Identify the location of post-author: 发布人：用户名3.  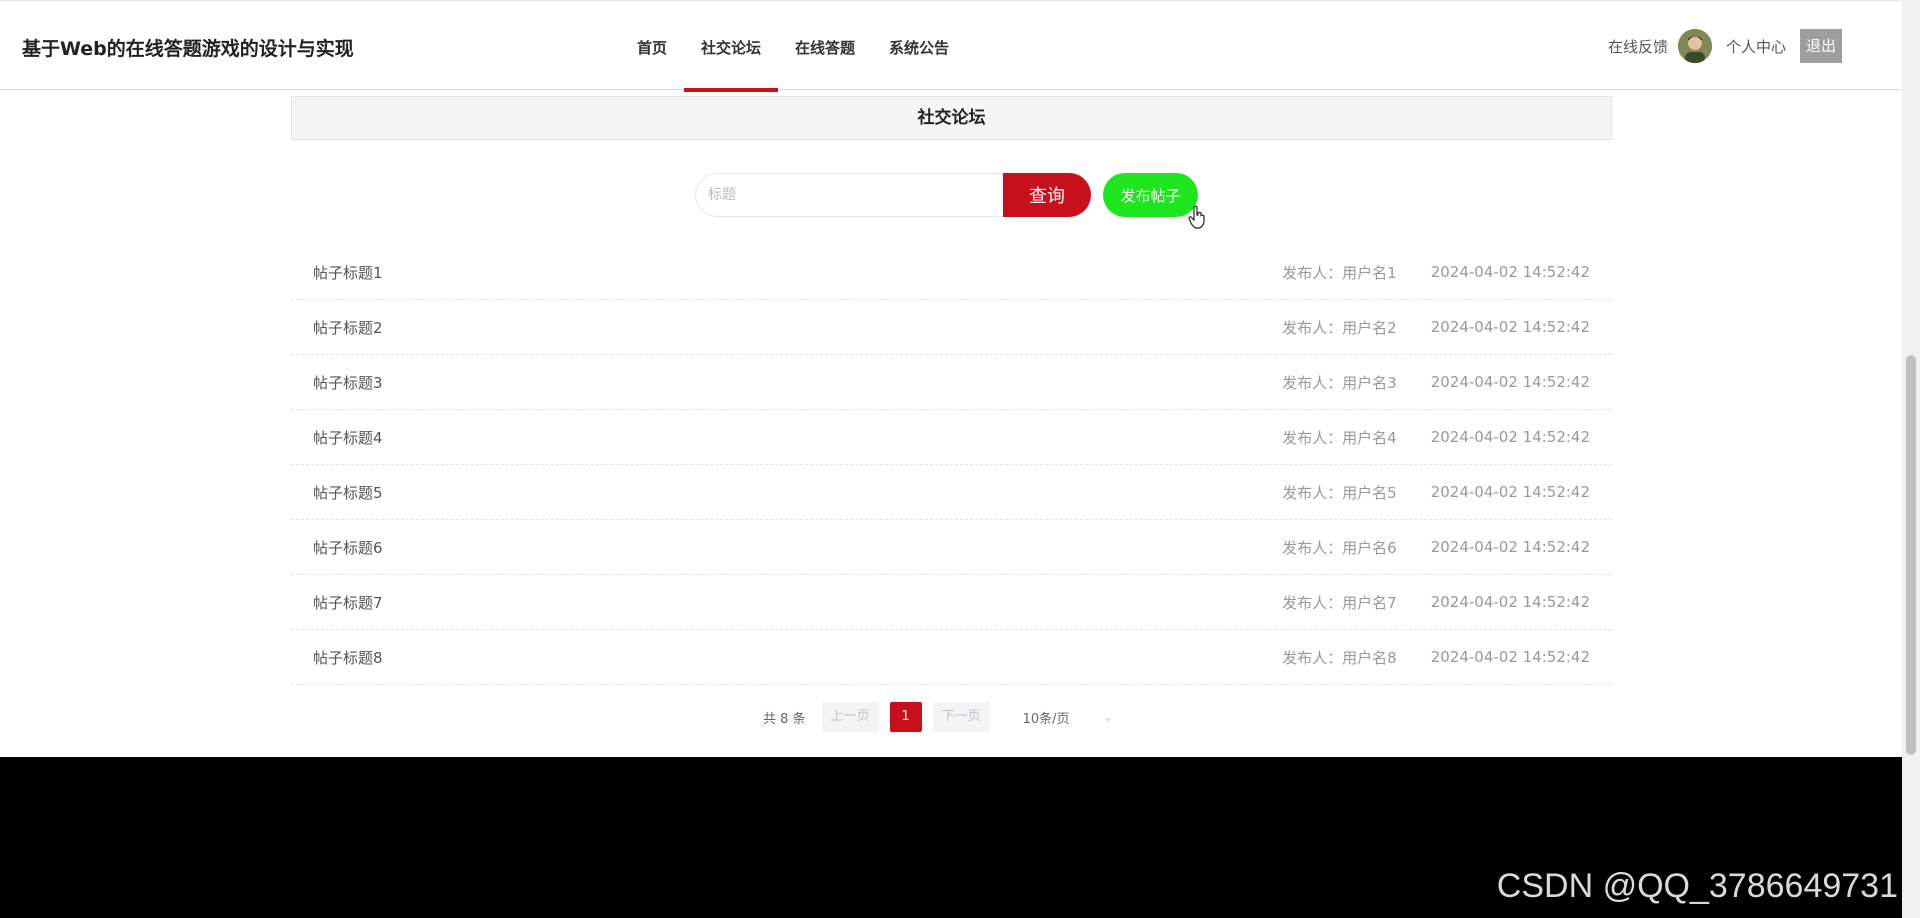
(1339, 382).